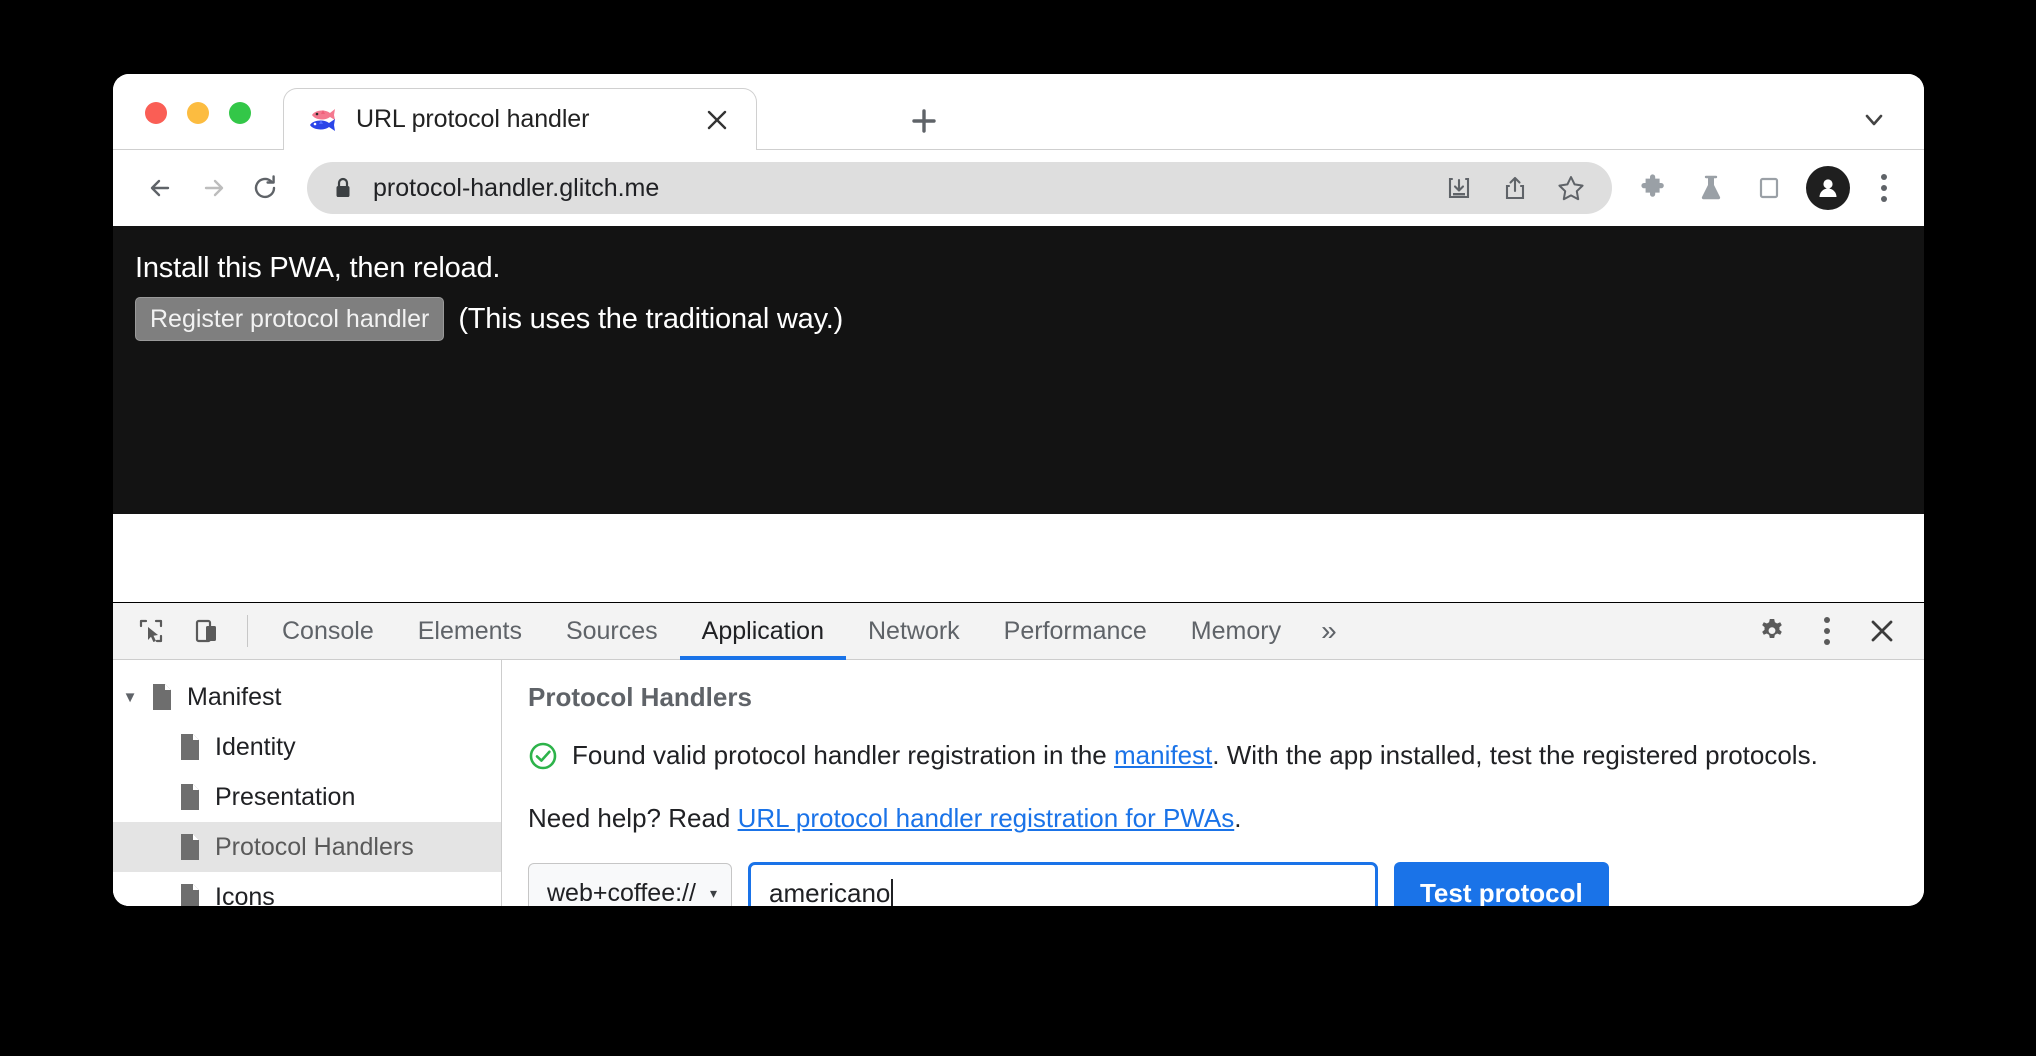 The image size is (2036, 1056). Describe the element at coordinates (959, 188) in the screenshot. I see `address-bar: protocol-handler.glitch.me` at that location.